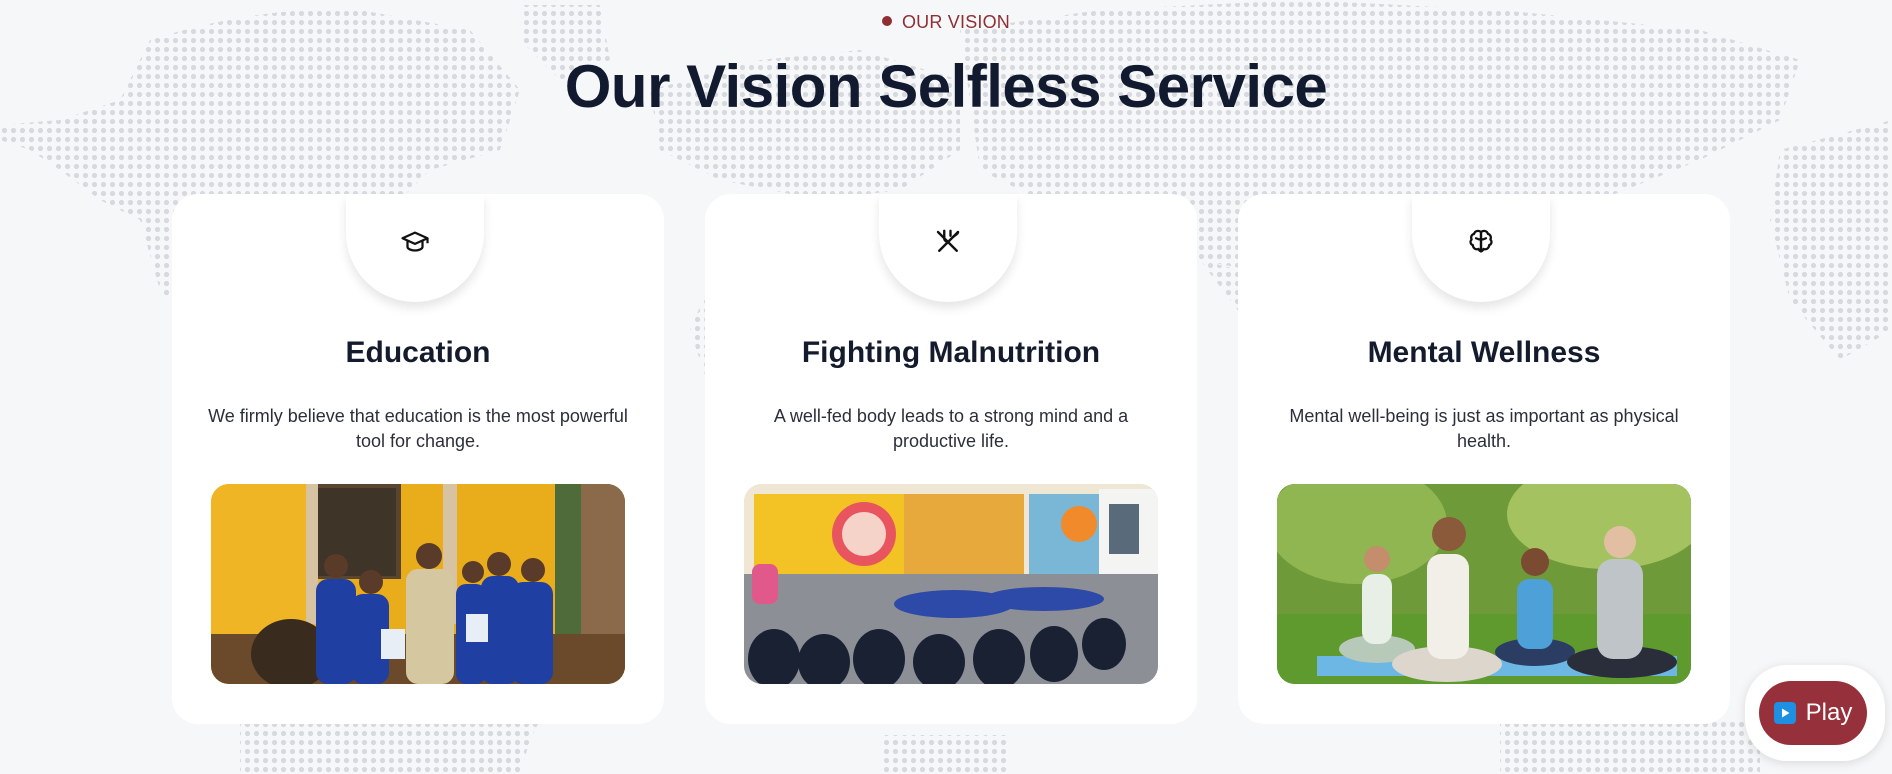  I want to click on card-title: Fighting Malnutrition, so click(951, 352).